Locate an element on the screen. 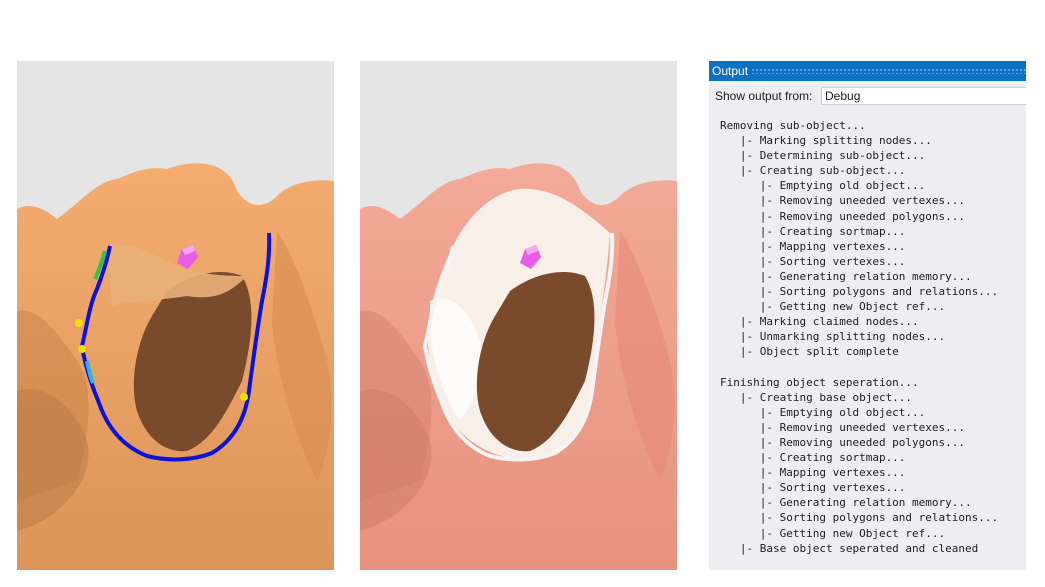 The image size is (1045, 587). output-title-bar: Output is located at coordinates (867, 71).